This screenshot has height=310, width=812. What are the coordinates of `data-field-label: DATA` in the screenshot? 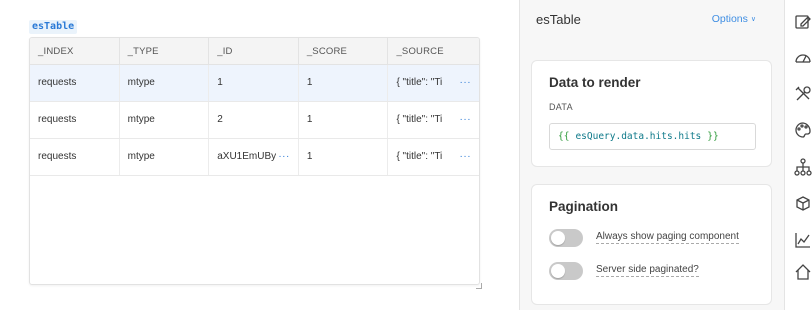 It's located at (561, 107).